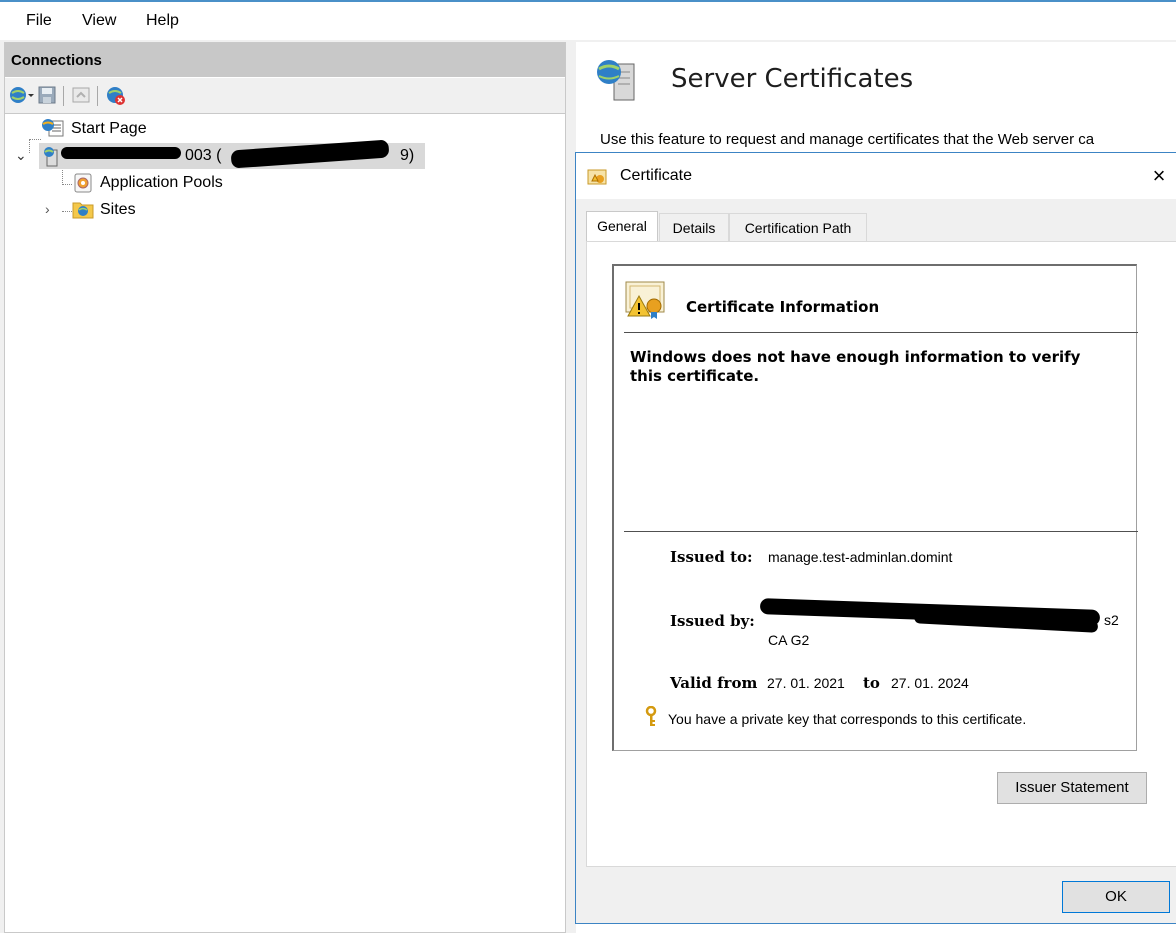  What do you see at coordinates (161, 183) in the screenshot?
I see `tree-item-application-pools: Application Pools` at bounding box center [161, 183].